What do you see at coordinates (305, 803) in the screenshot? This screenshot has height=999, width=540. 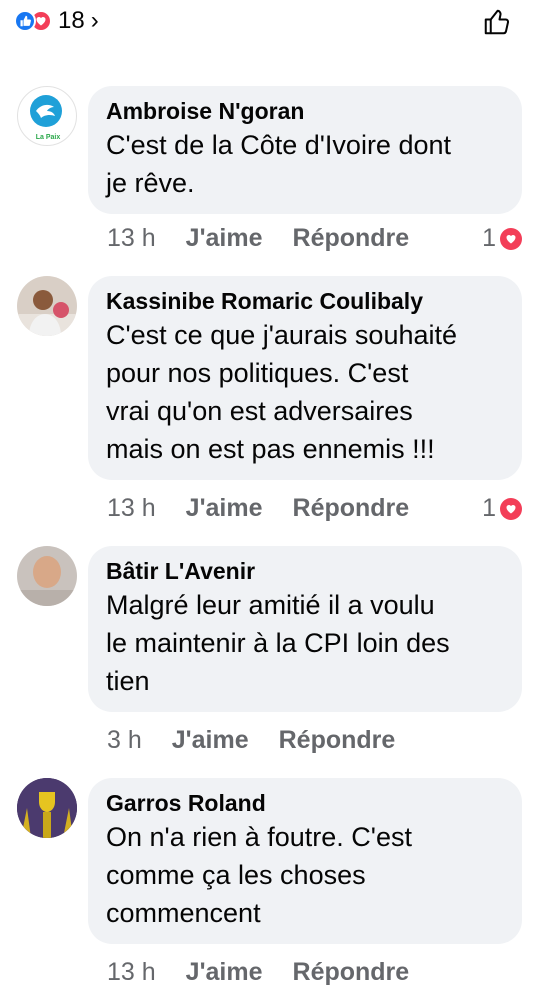 I see `comment-author: Garros Roland` at bounding box center [305, 803].